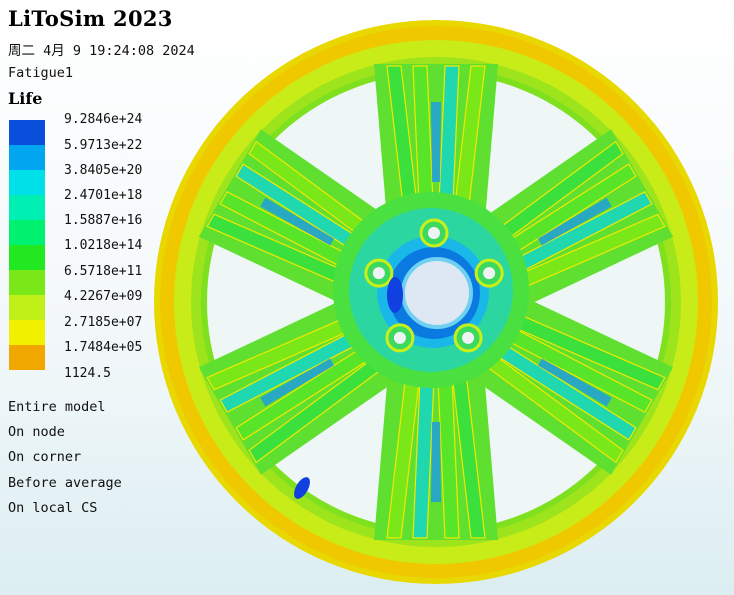 The width and height of the screenshot is (734, 595). What do you see at coordinates (437, 293) in the screenshot?
I see `center-bore` at bounding box center [437, 293].